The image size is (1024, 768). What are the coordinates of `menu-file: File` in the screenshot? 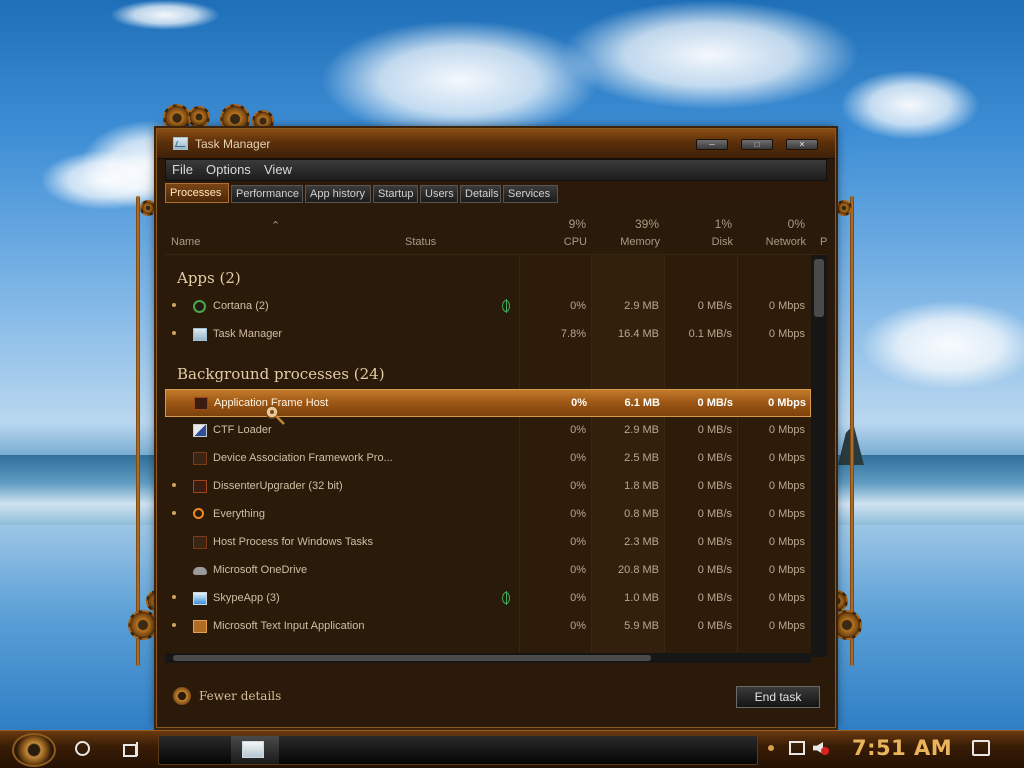 It's located at (182, 169).